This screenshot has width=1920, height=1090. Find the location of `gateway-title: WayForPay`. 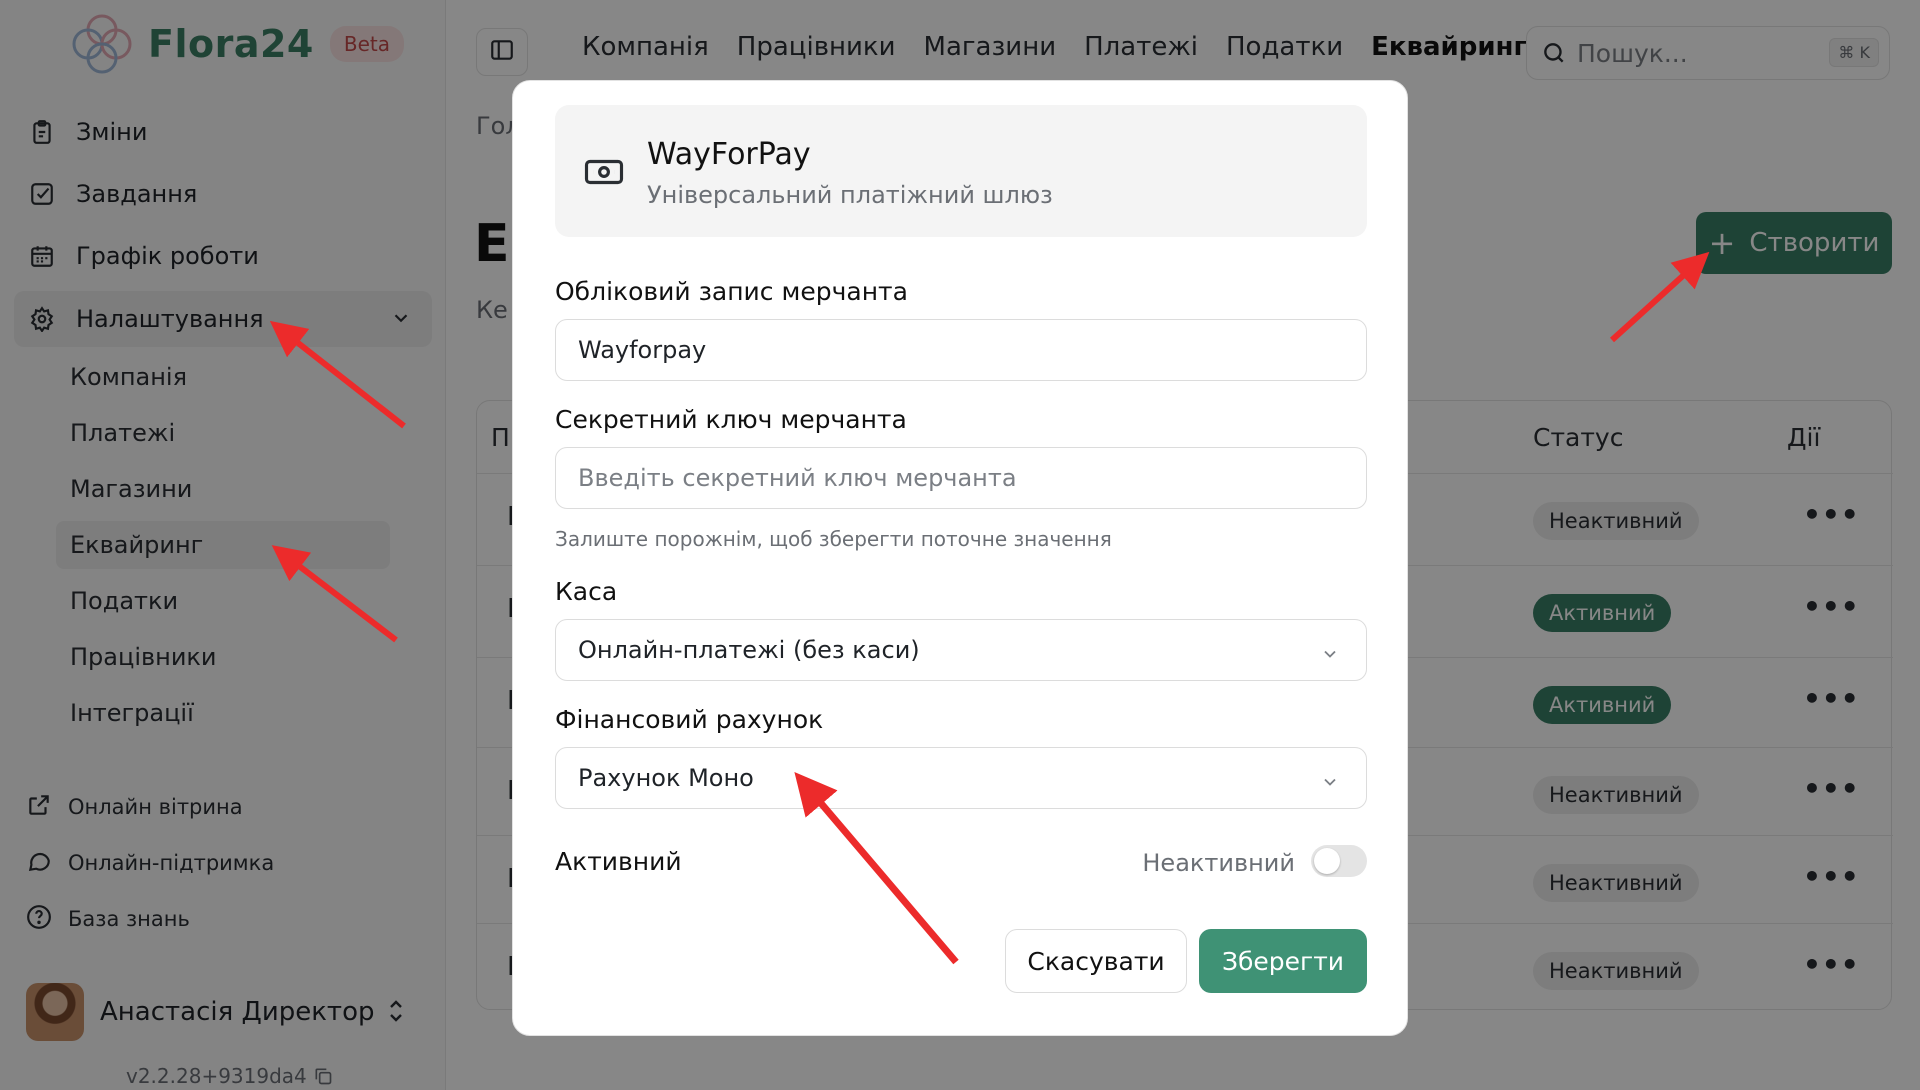

gateway-title: WayForPay is located at coordinates (729, 154).